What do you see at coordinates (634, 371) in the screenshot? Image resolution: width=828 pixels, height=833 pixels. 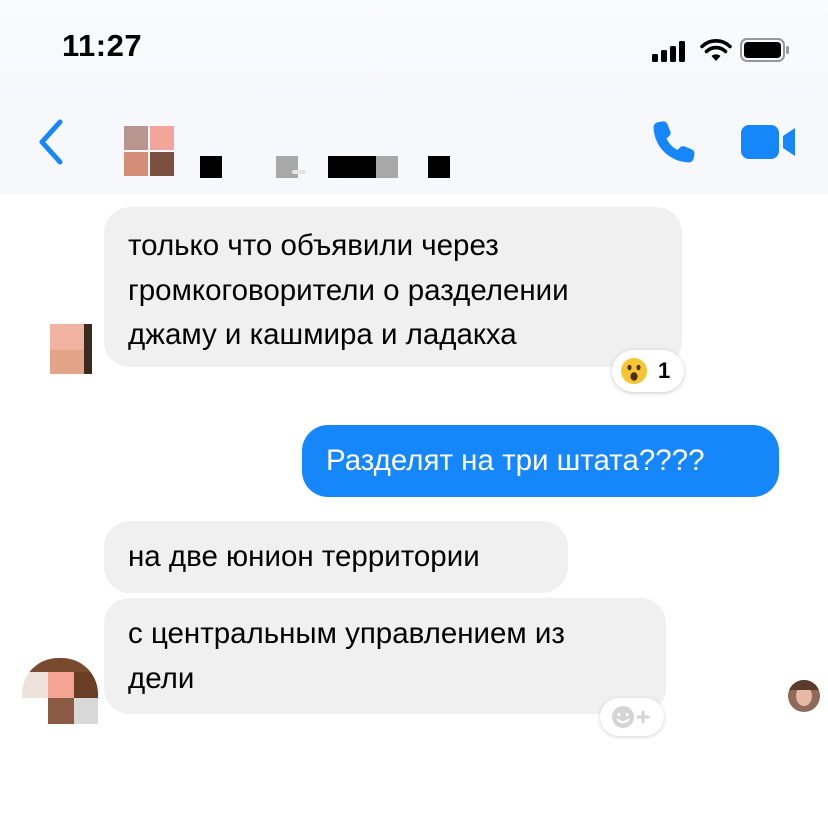 I see `astonished-face-icon` at bounding box center [634, 371].